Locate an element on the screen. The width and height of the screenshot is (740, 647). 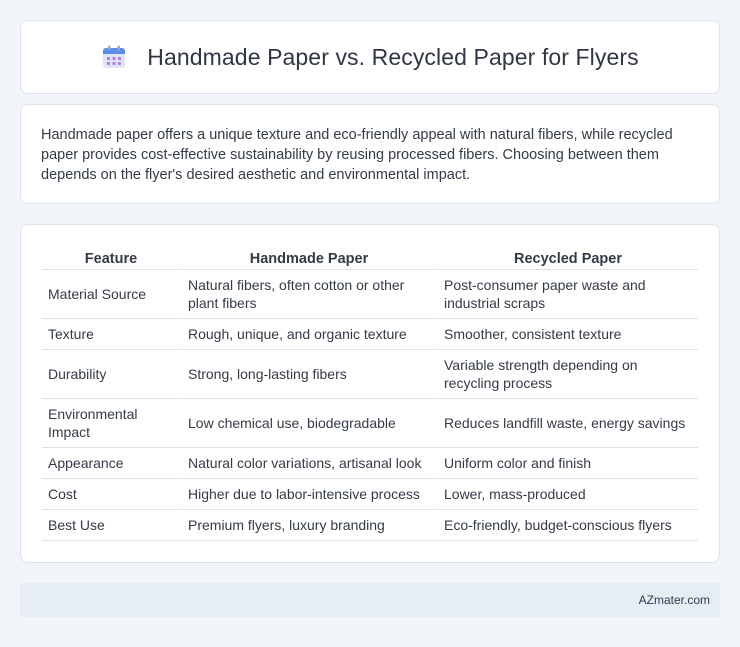
table-header-row: Feature Handmade Paper Recycled Paper is located at coordinates (370, 257).